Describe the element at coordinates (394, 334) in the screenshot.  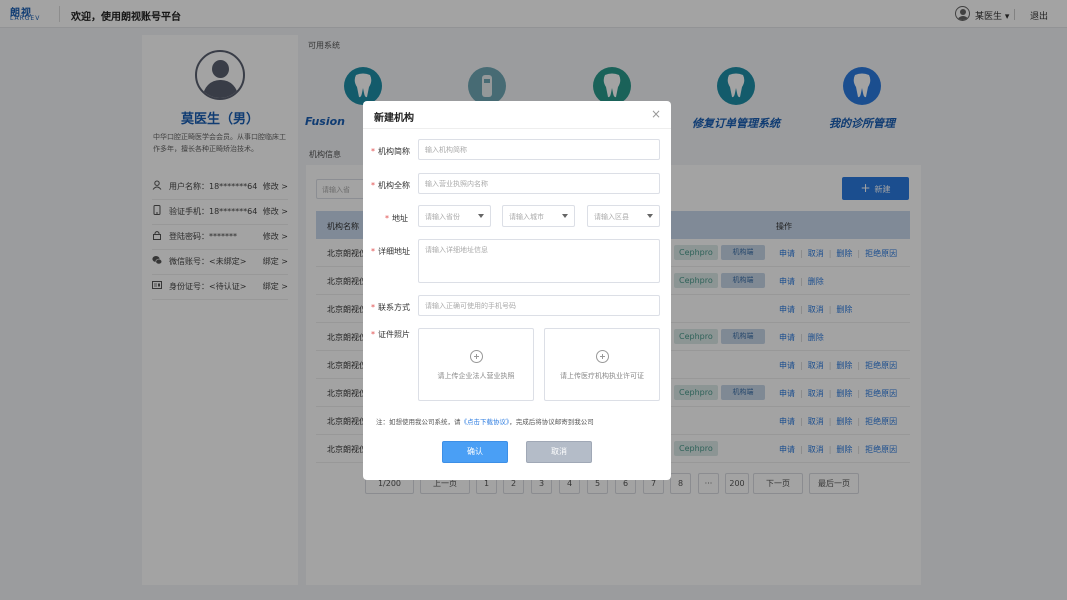
I see `field-label-text: 证件照片` at that location.